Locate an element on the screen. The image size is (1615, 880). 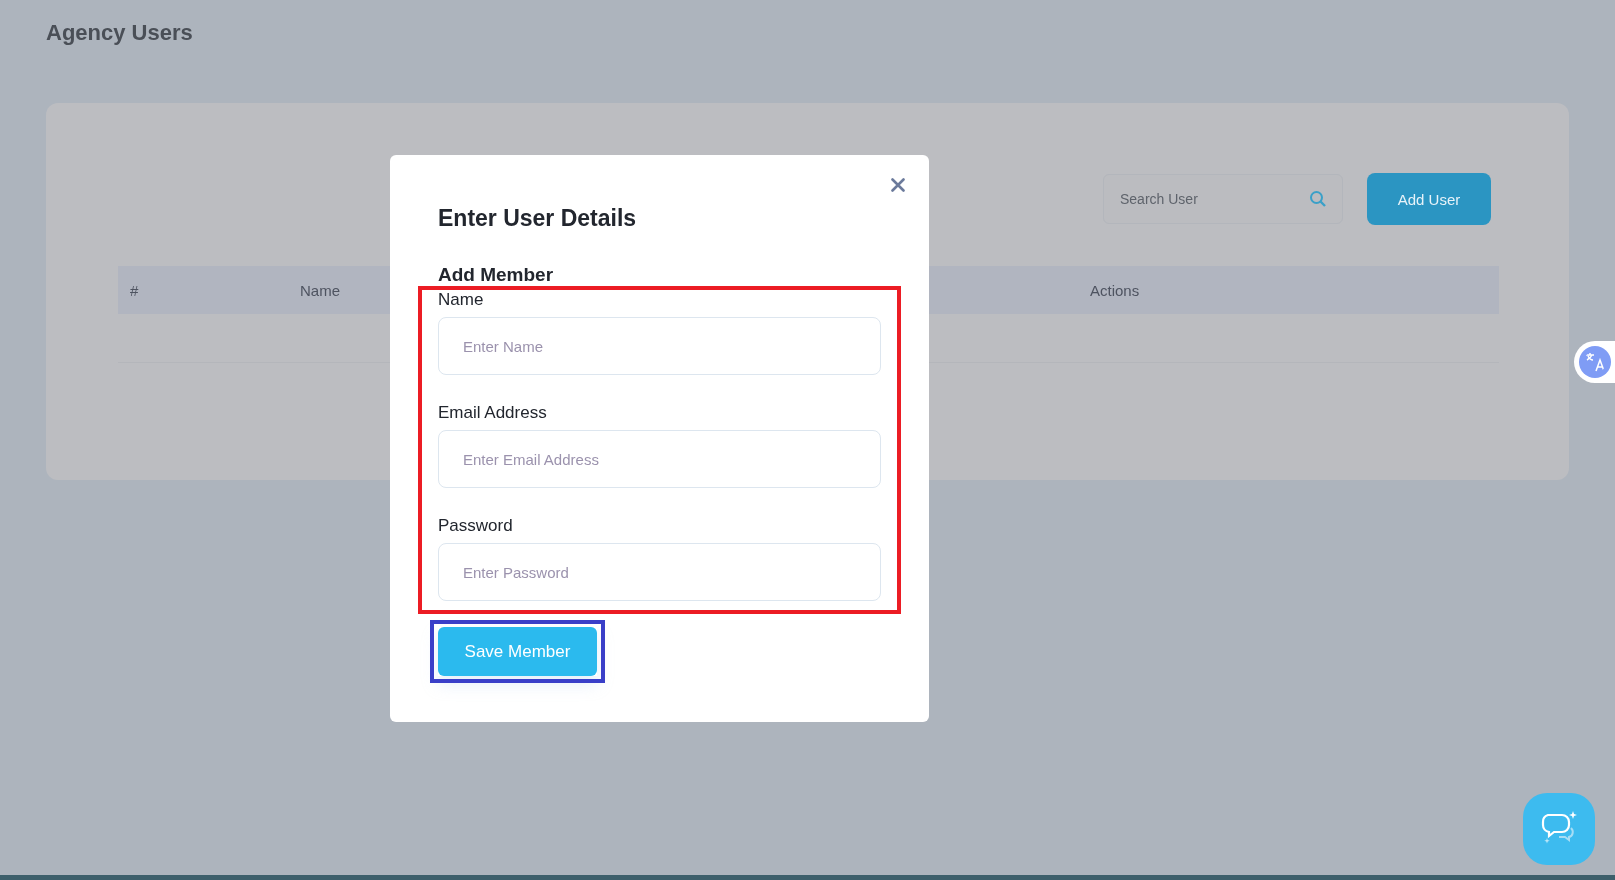
chat-button is located at coordinates (1559, 829).